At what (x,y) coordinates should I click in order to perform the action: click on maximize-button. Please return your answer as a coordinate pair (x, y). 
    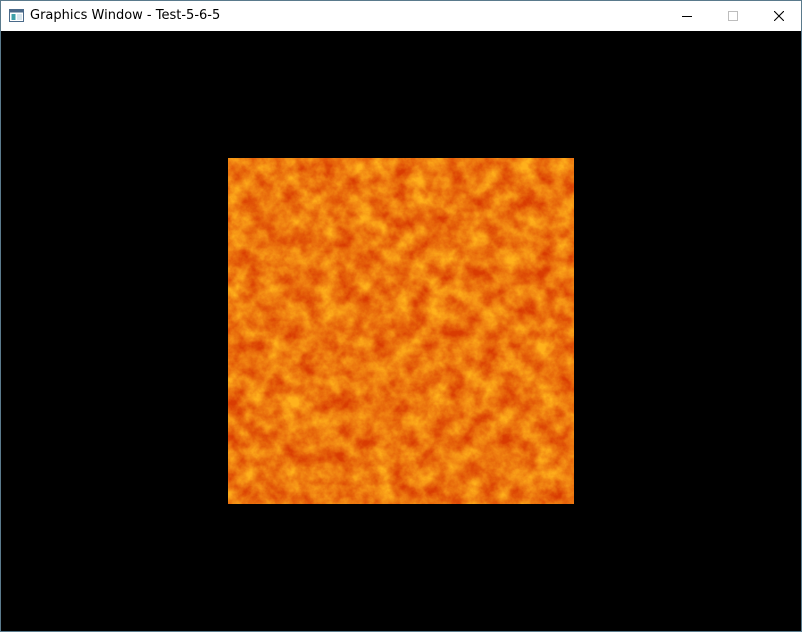
    Looking at the image, I should click on (733, 16).